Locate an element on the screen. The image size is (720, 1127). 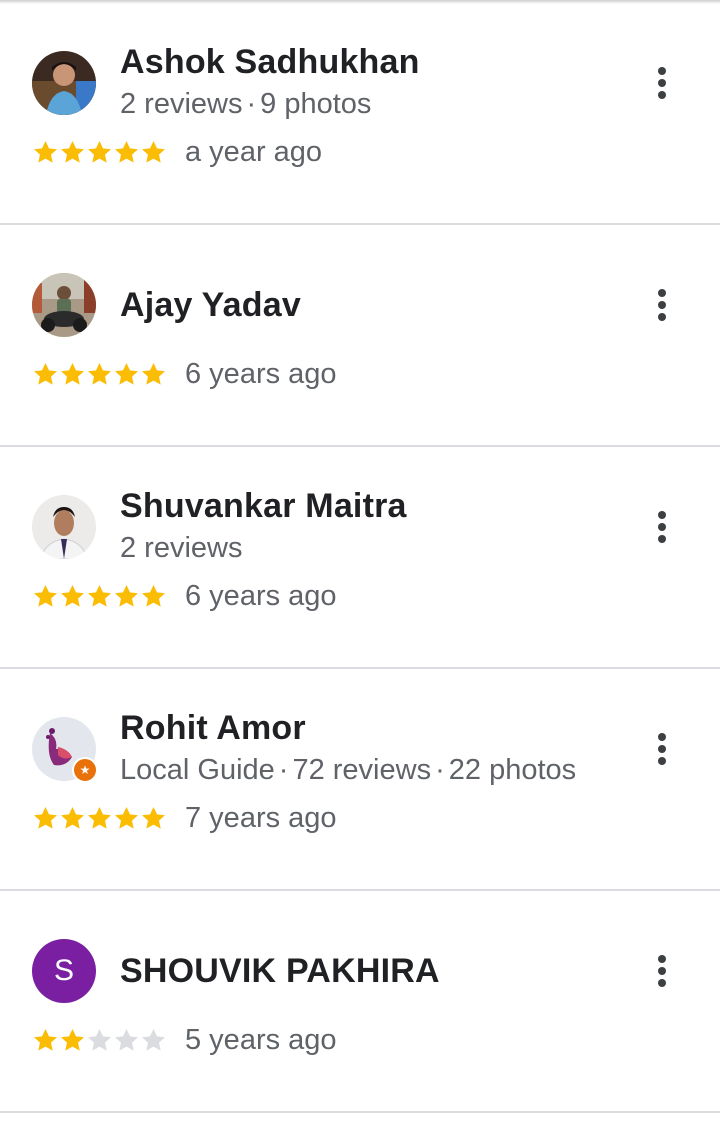
local-guide-badge-icon: ★ is located at coordinates (85, 770).